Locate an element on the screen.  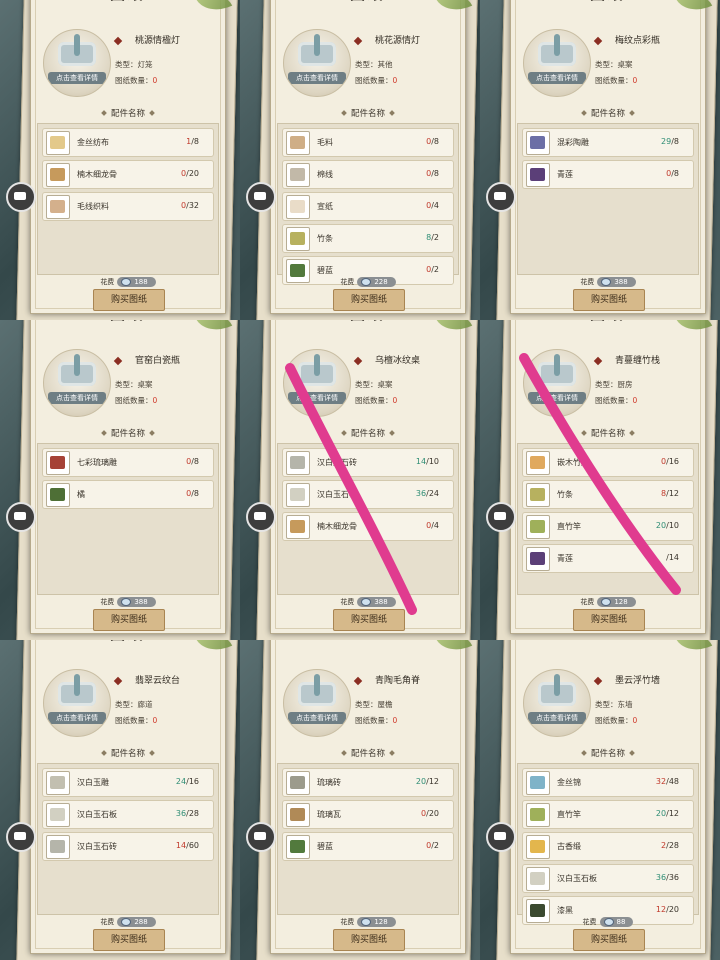
part-need: 16 is located at coordinates (193, 781).